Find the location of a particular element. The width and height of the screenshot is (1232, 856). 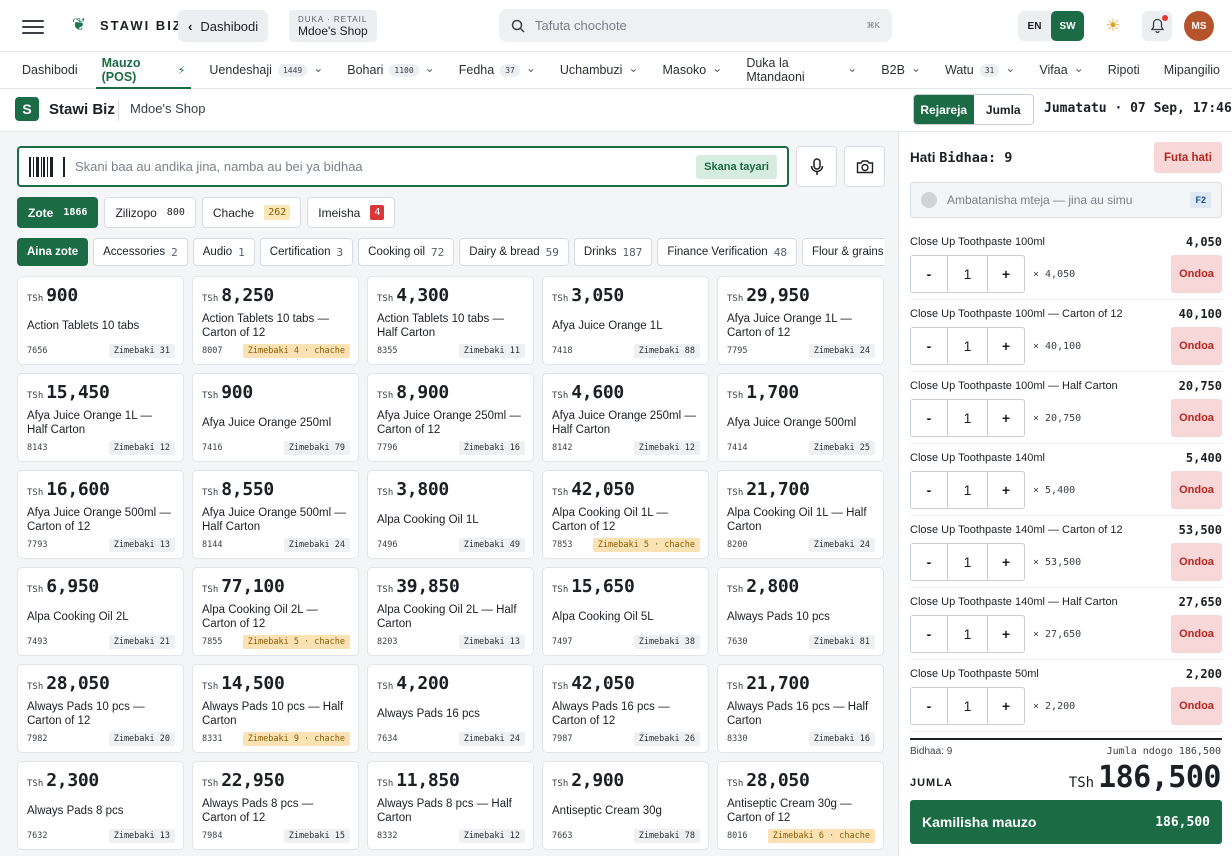

clear-cart-button: Futa hati is located at coordinates (1188, 157).